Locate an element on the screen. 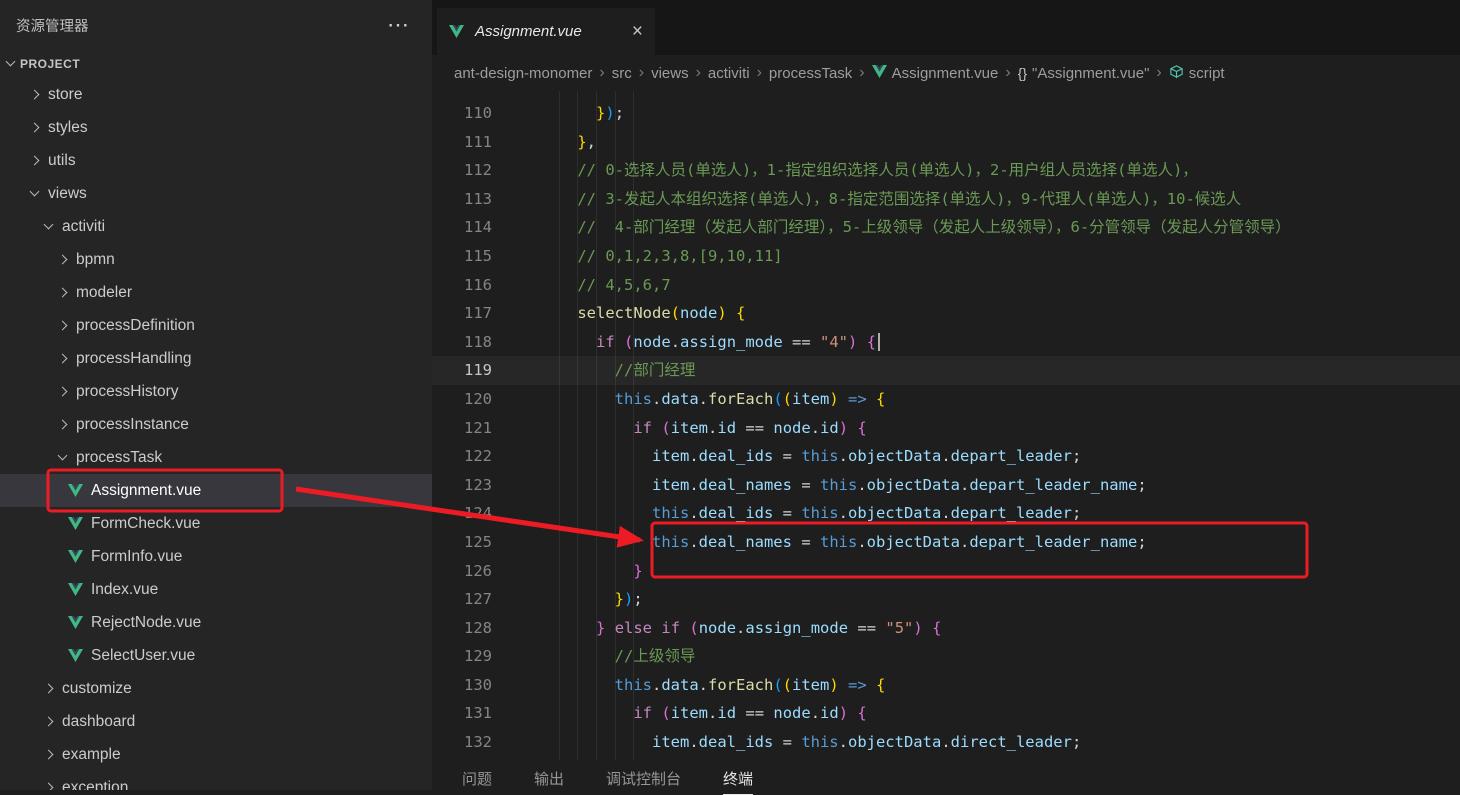 Image resolution: width=1460 pixels, height=795 pixels. tree-item-processhistory: processHistory is located at coordinates (216, 391).